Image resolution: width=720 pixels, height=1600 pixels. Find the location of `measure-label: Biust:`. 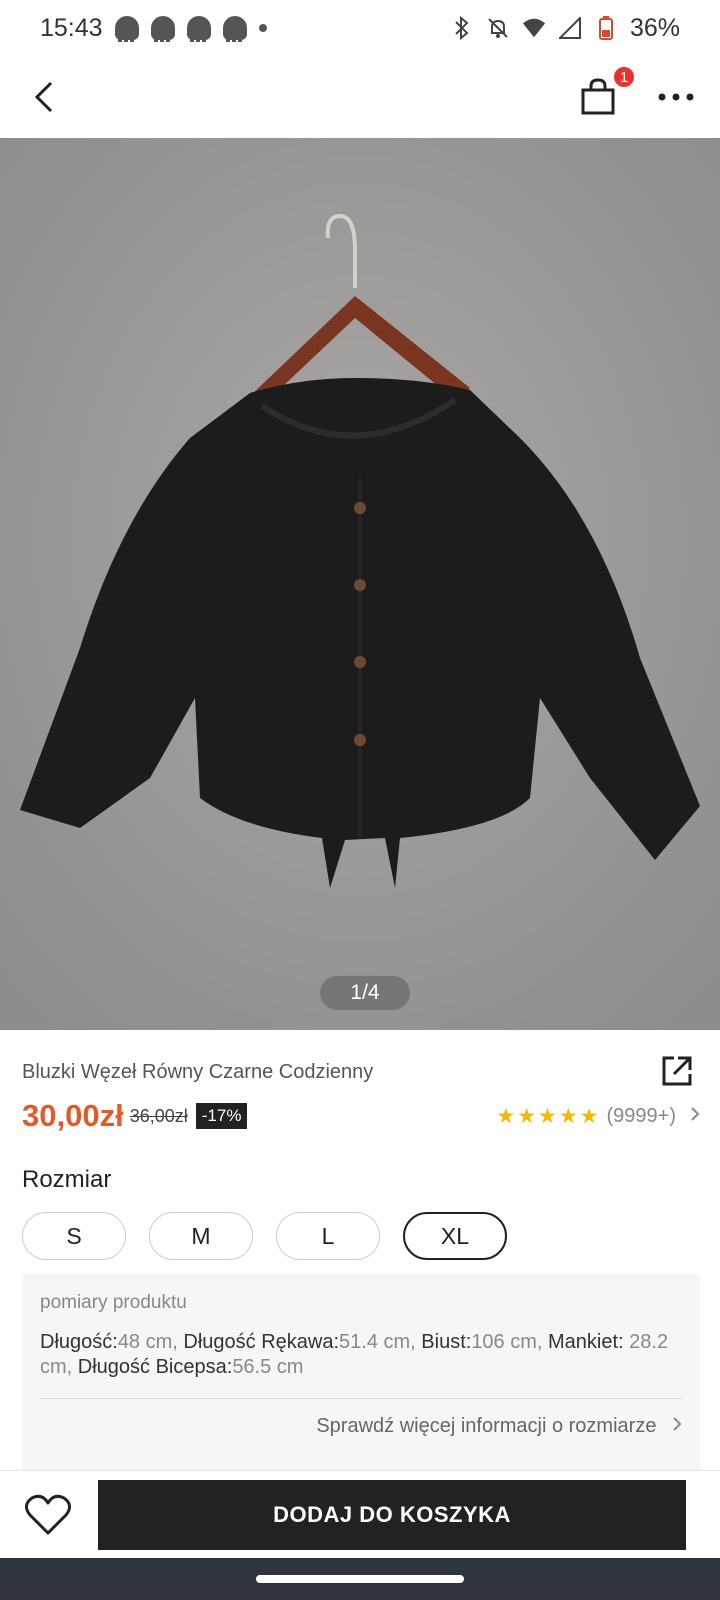

measure-label: Biust: is located at coordinates (446, 1342).